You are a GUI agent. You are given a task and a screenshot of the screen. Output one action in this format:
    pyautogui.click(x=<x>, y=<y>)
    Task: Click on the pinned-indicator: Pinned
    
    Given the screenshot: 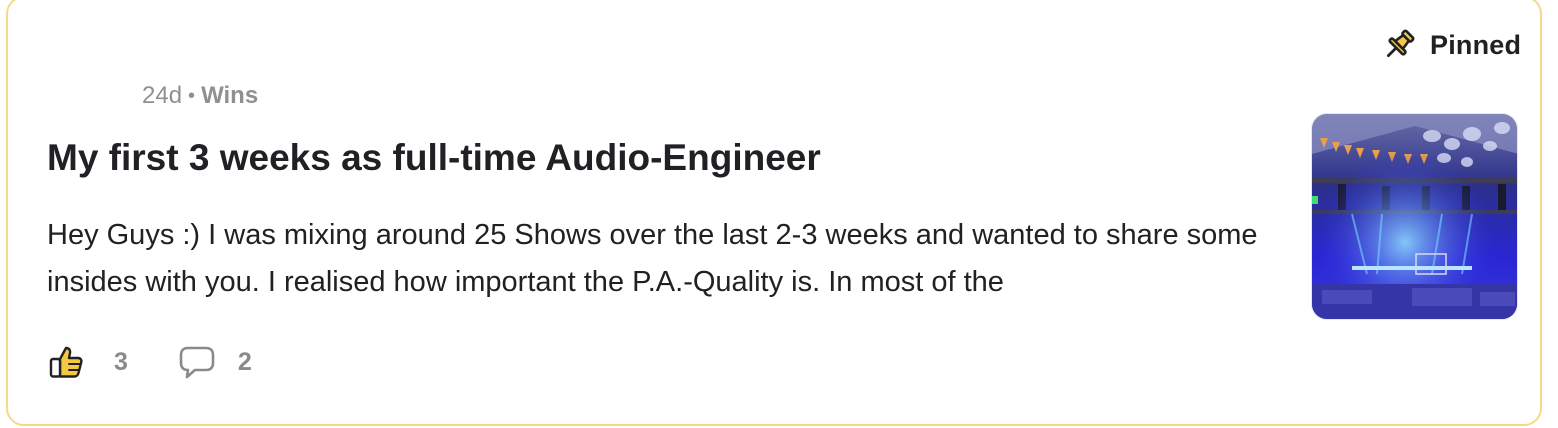 What is the action you would take?
    pyautogui.click(x=1451, y=45)
    